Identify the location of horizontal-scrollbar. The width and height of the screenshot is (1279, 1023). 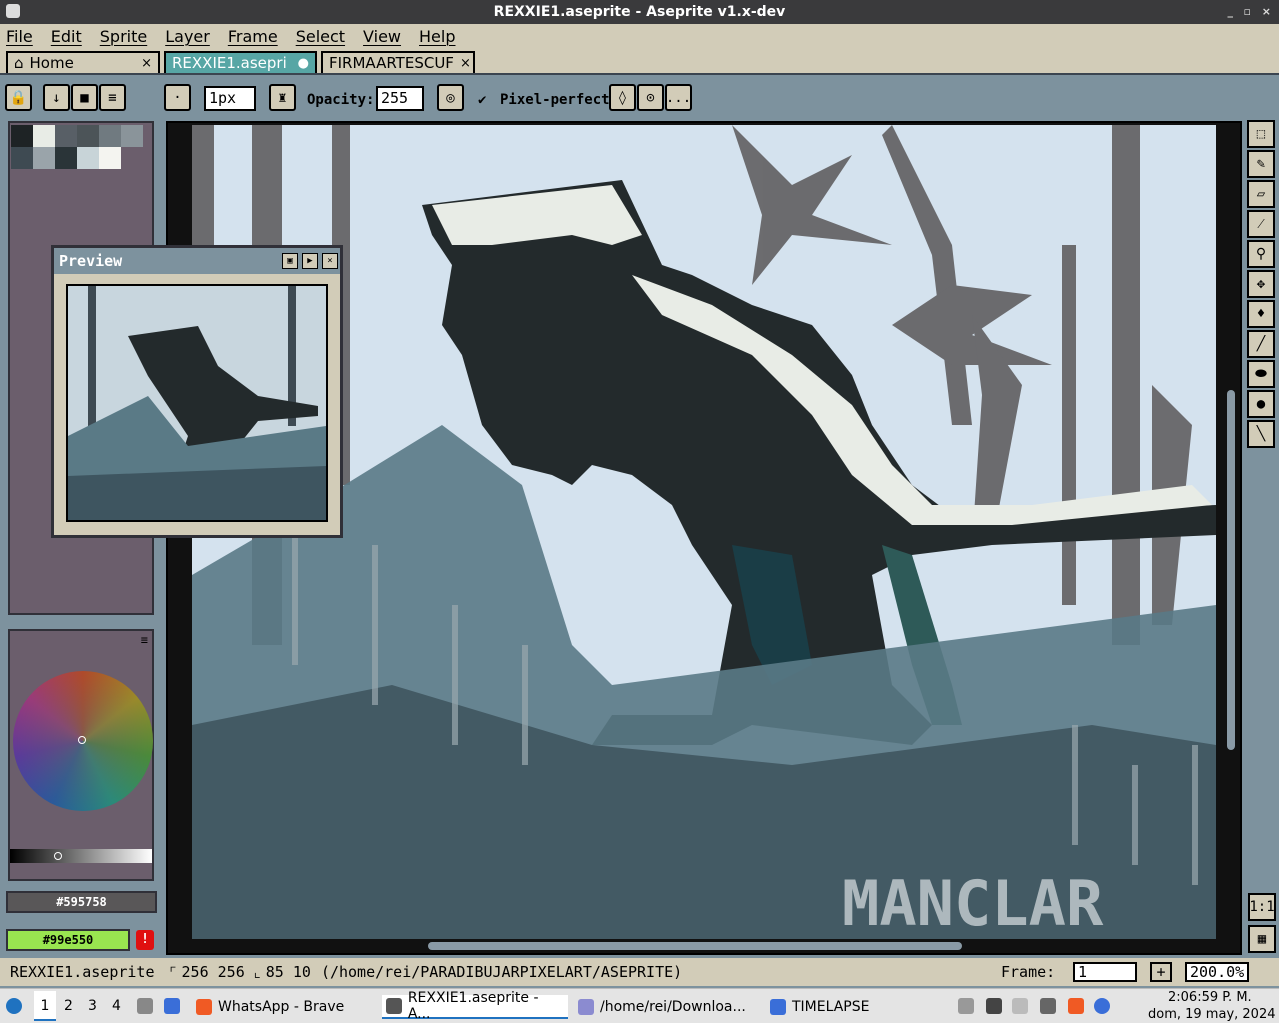
(695, 946).